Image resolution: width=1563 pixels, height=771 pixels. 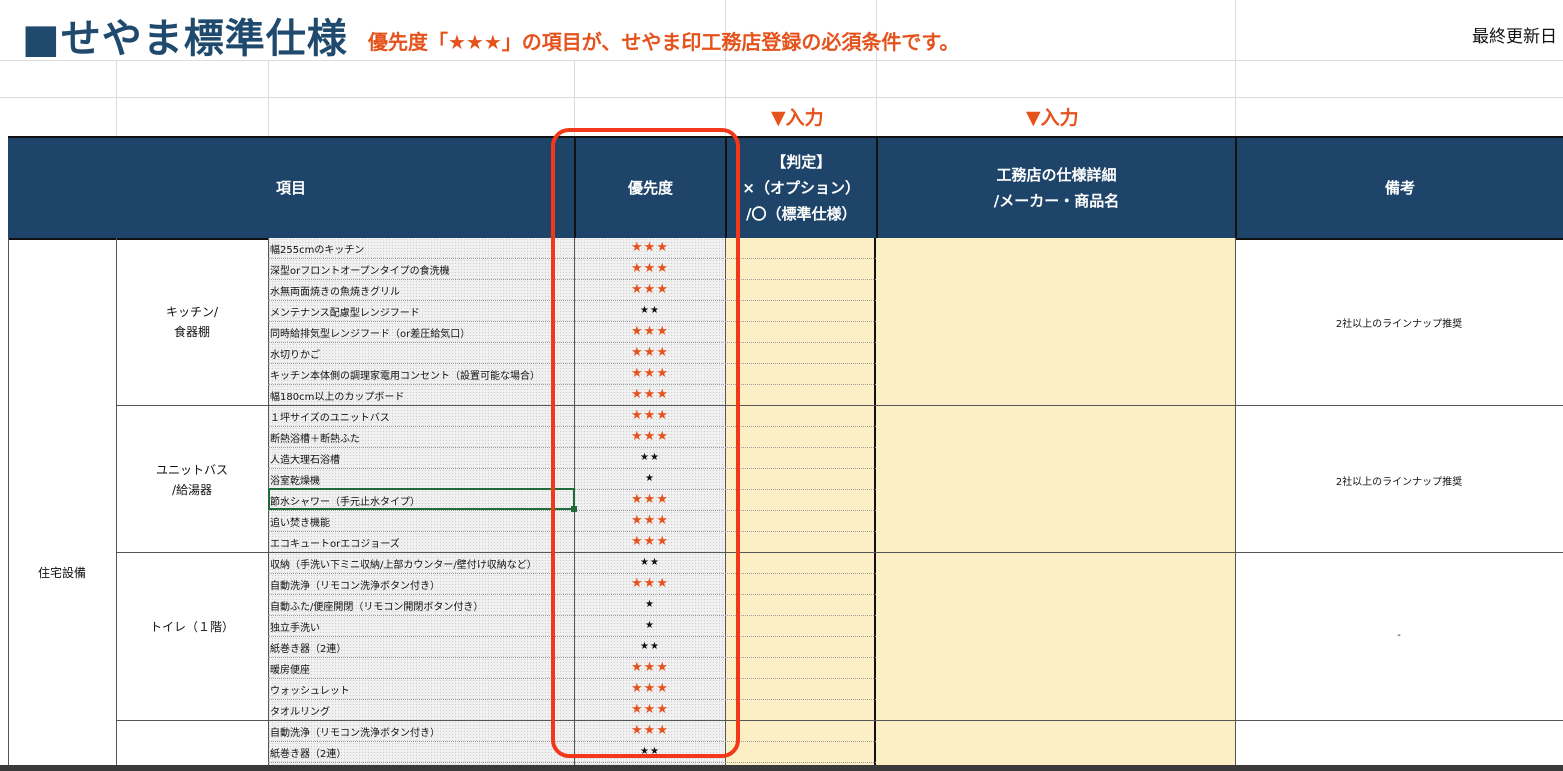 What do you see at coordinates (797, 118) in the screenshot?
I see `input-marker-judgement: ▼入力` at bounding box center [797, 118].